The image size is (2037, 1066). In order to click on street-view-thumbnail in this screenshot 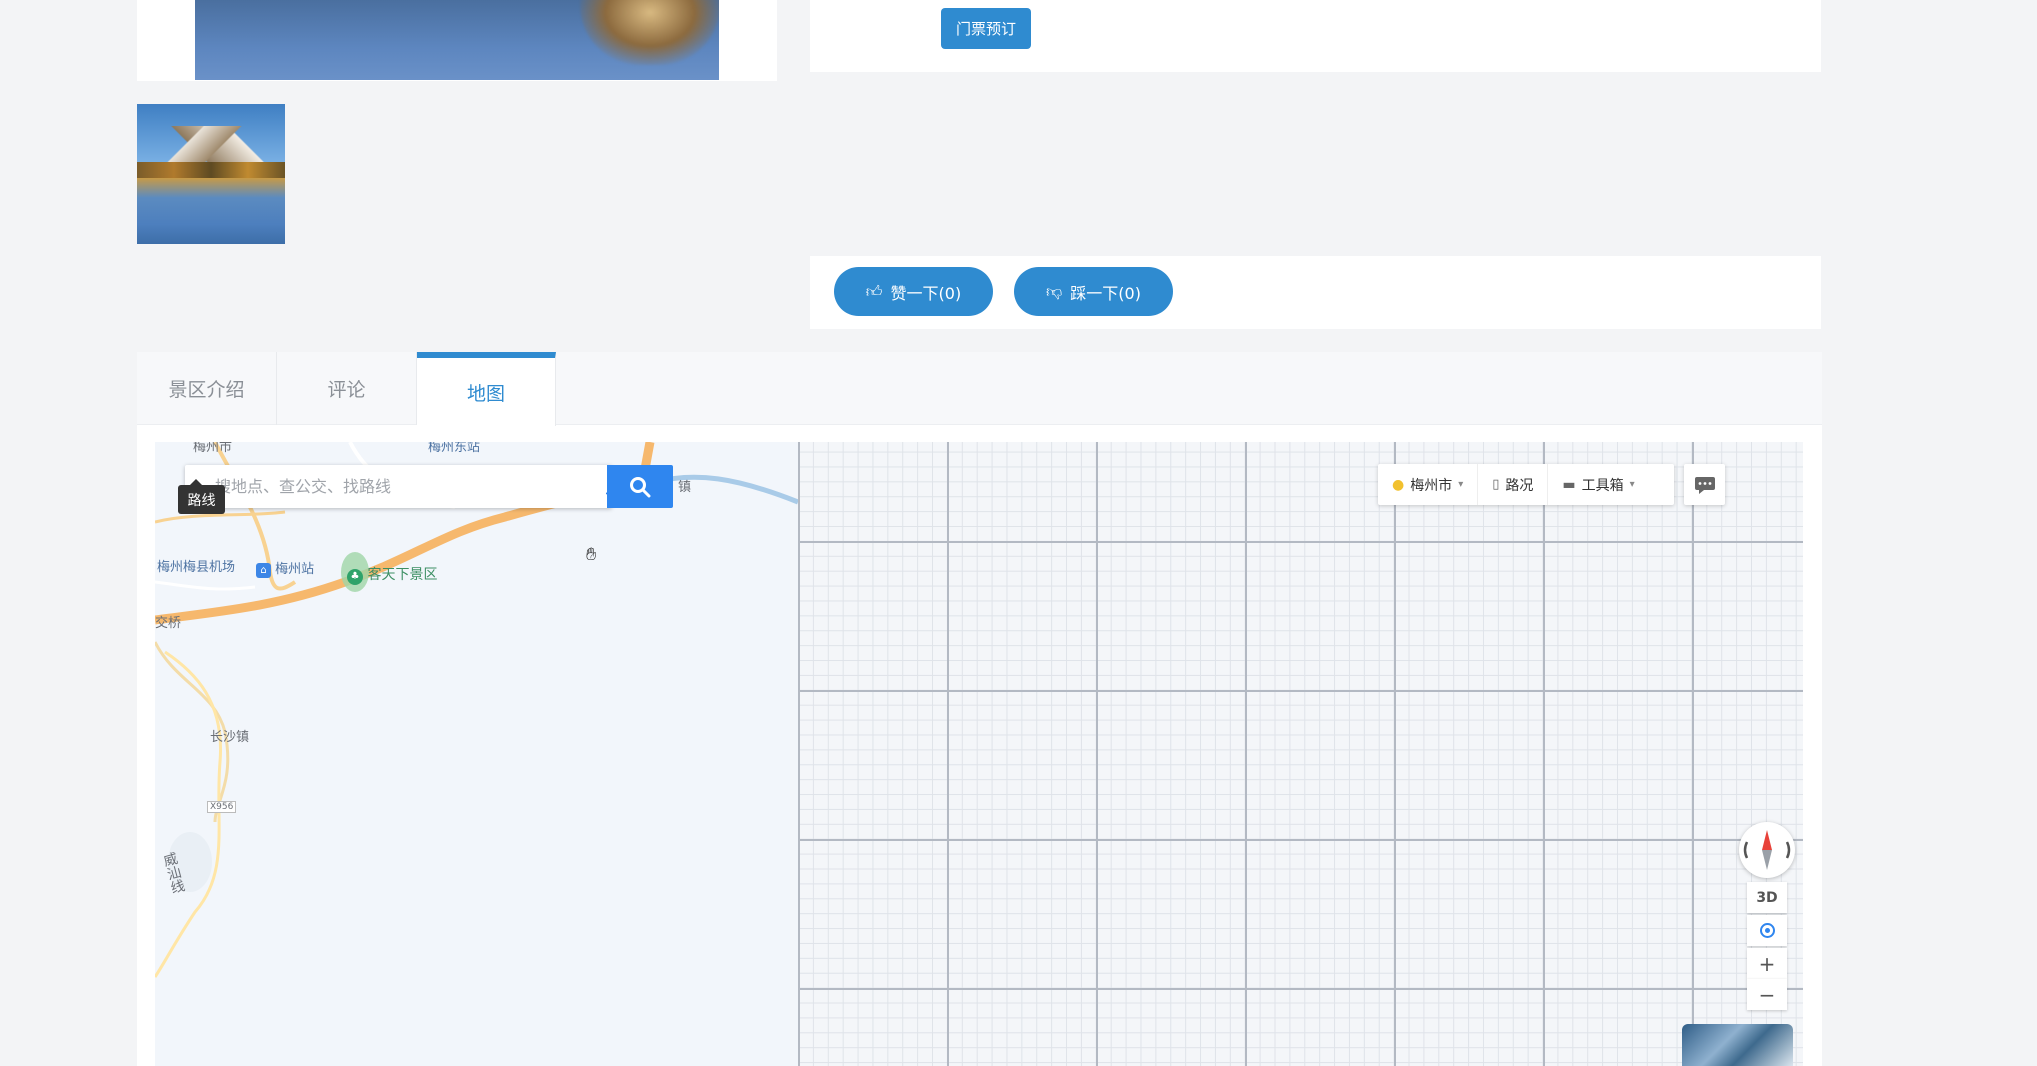, I will do `click(1737, 1045)`.